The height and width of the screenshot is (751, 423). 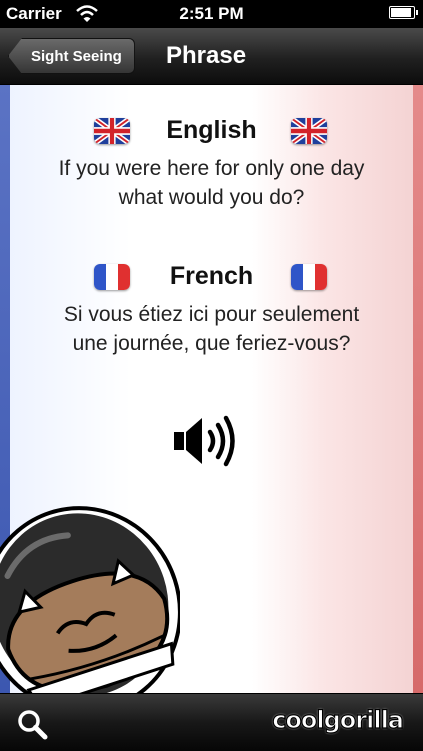 I want to click on status-time: 2:51 PM, so click(x=211, y=13).